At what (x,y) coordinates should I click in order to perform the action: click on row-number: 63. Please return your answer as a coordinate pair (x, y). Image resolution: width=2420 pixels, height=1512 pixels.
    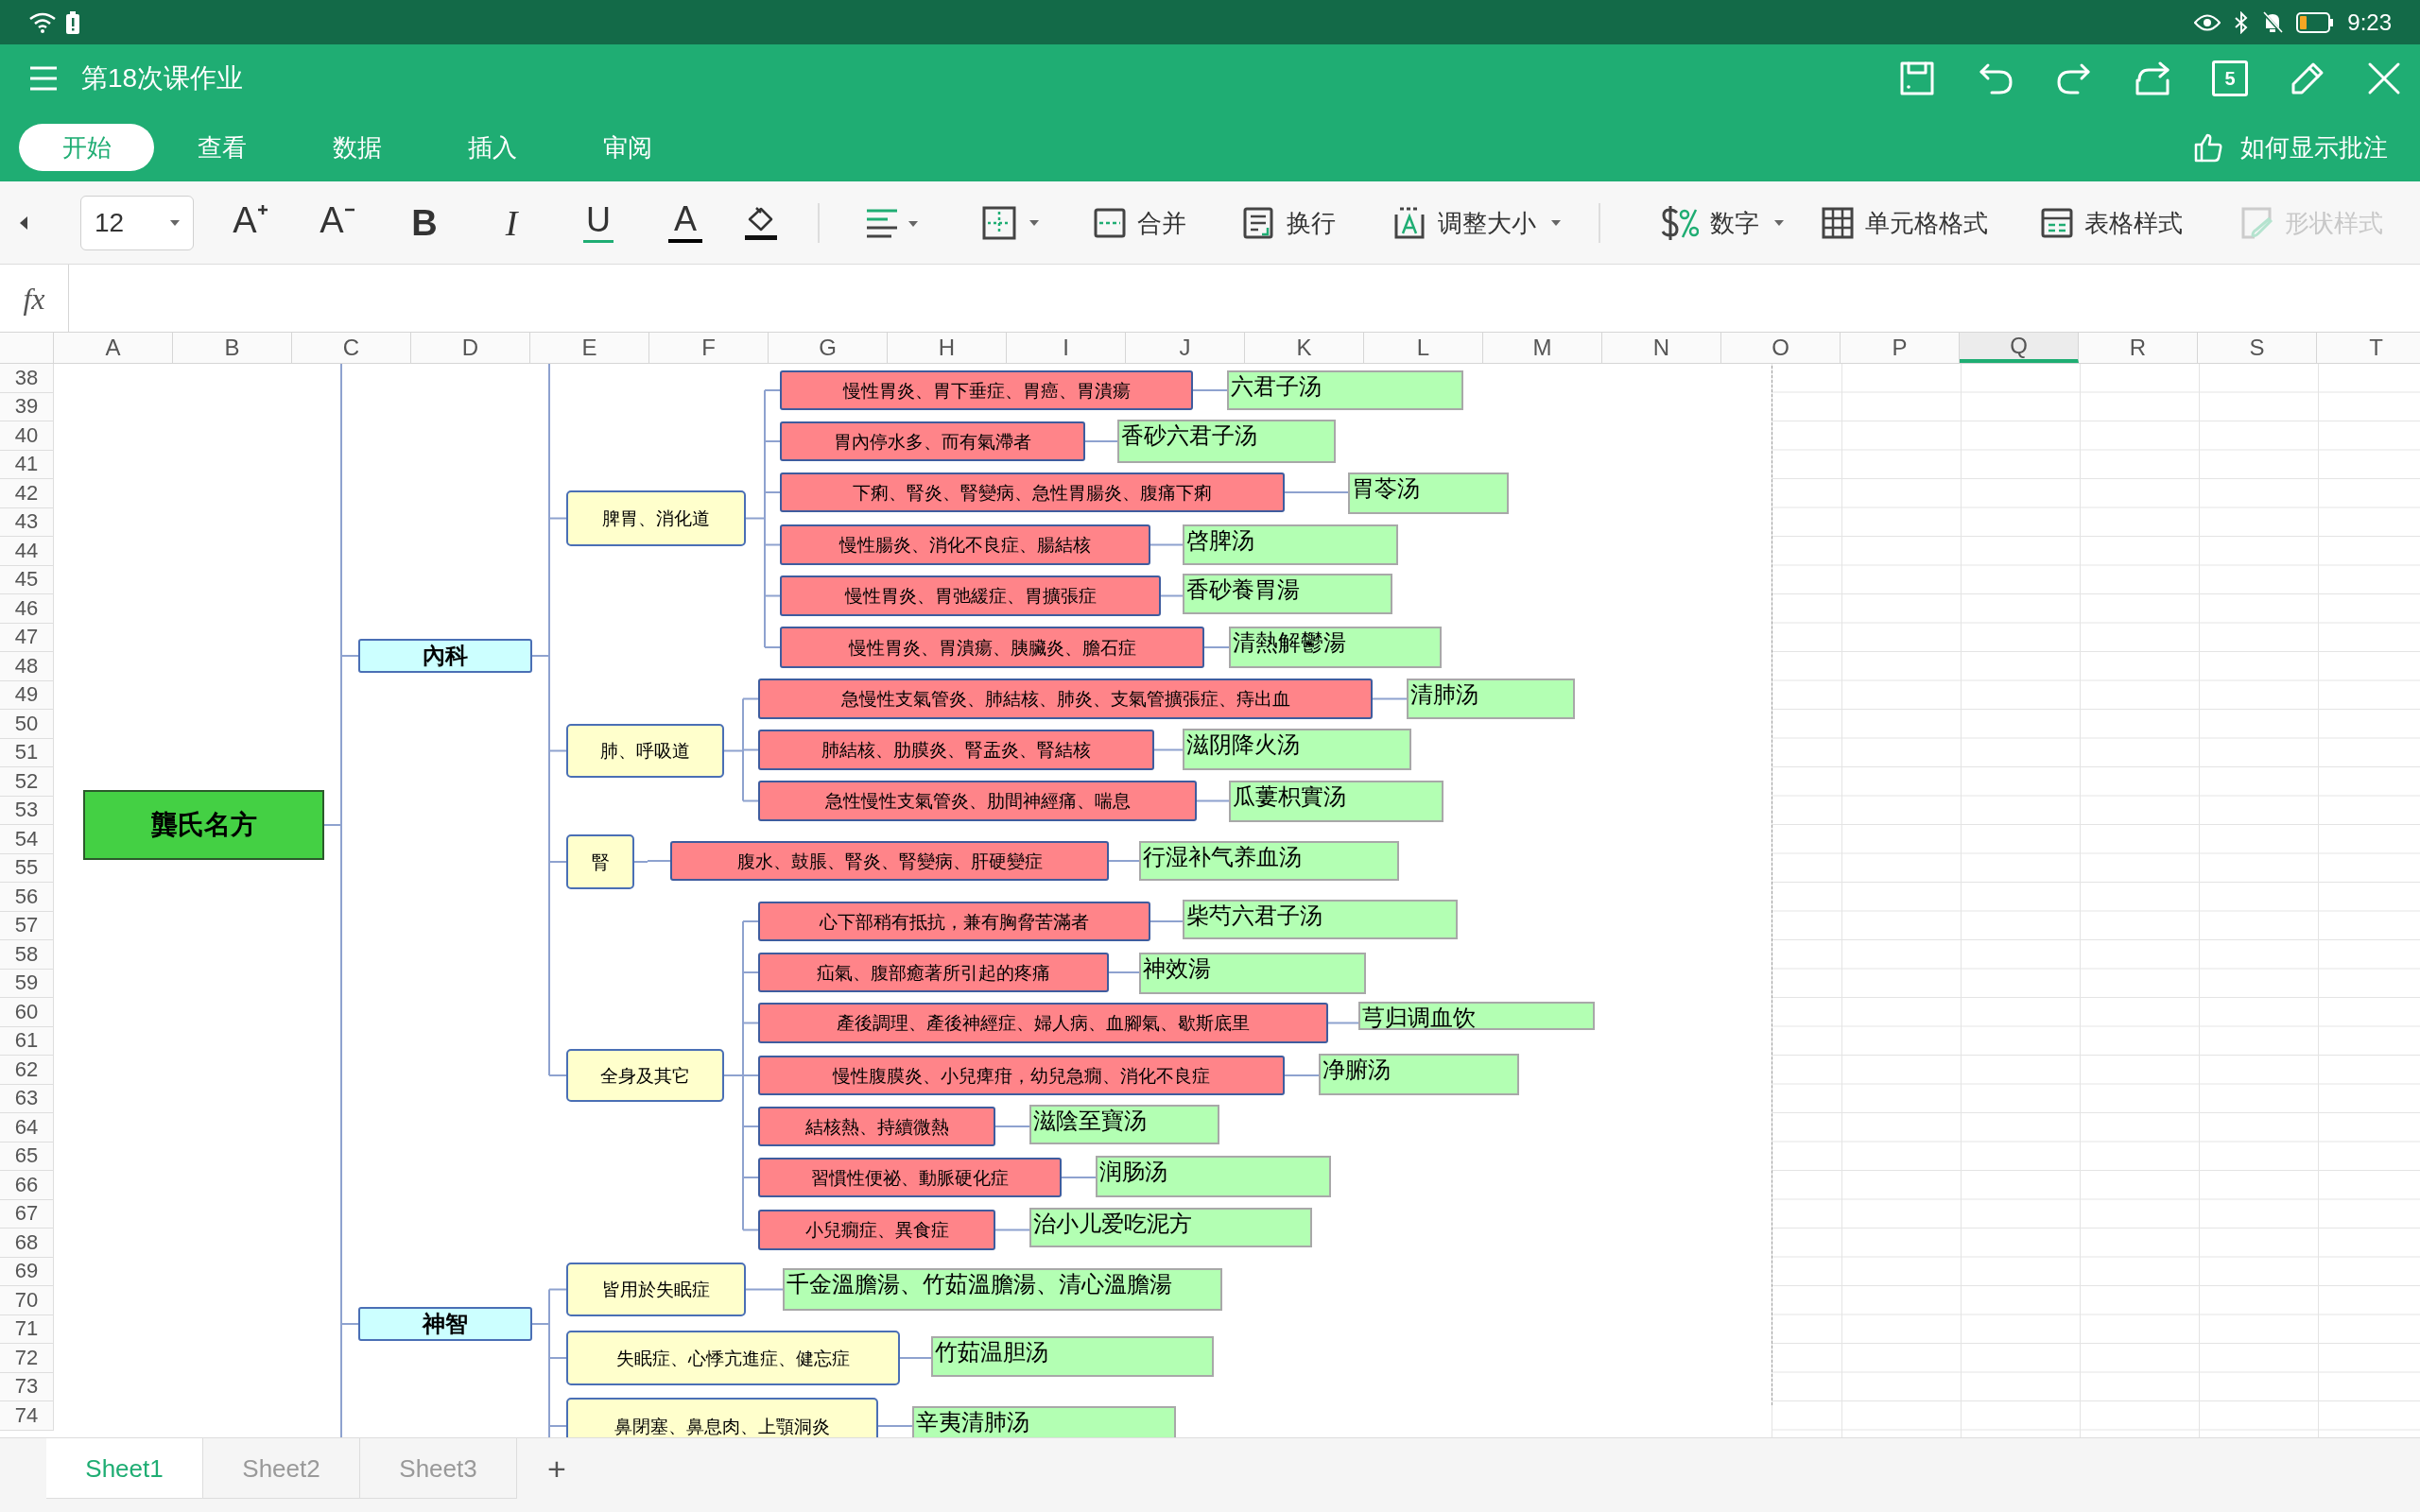
    Looking at the image, I should click on (27, 1098).